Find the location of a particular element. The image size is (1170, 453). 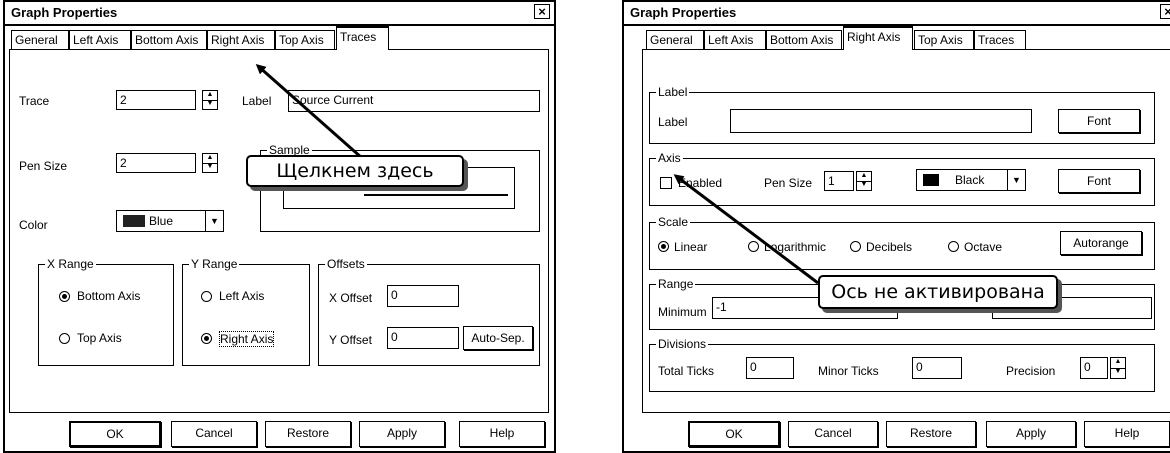

tab-traces: Traces is located at coordinates (362, 38).